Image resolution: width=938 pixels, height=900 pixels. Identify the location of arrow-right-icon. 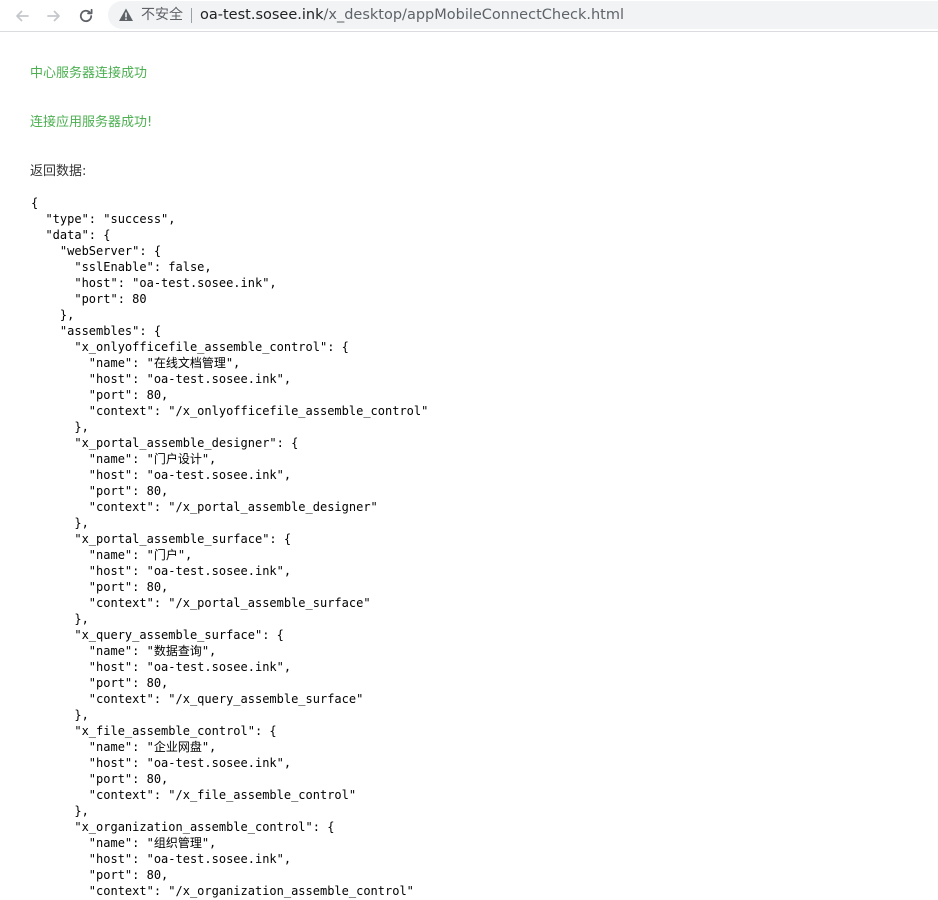
(53, 16).